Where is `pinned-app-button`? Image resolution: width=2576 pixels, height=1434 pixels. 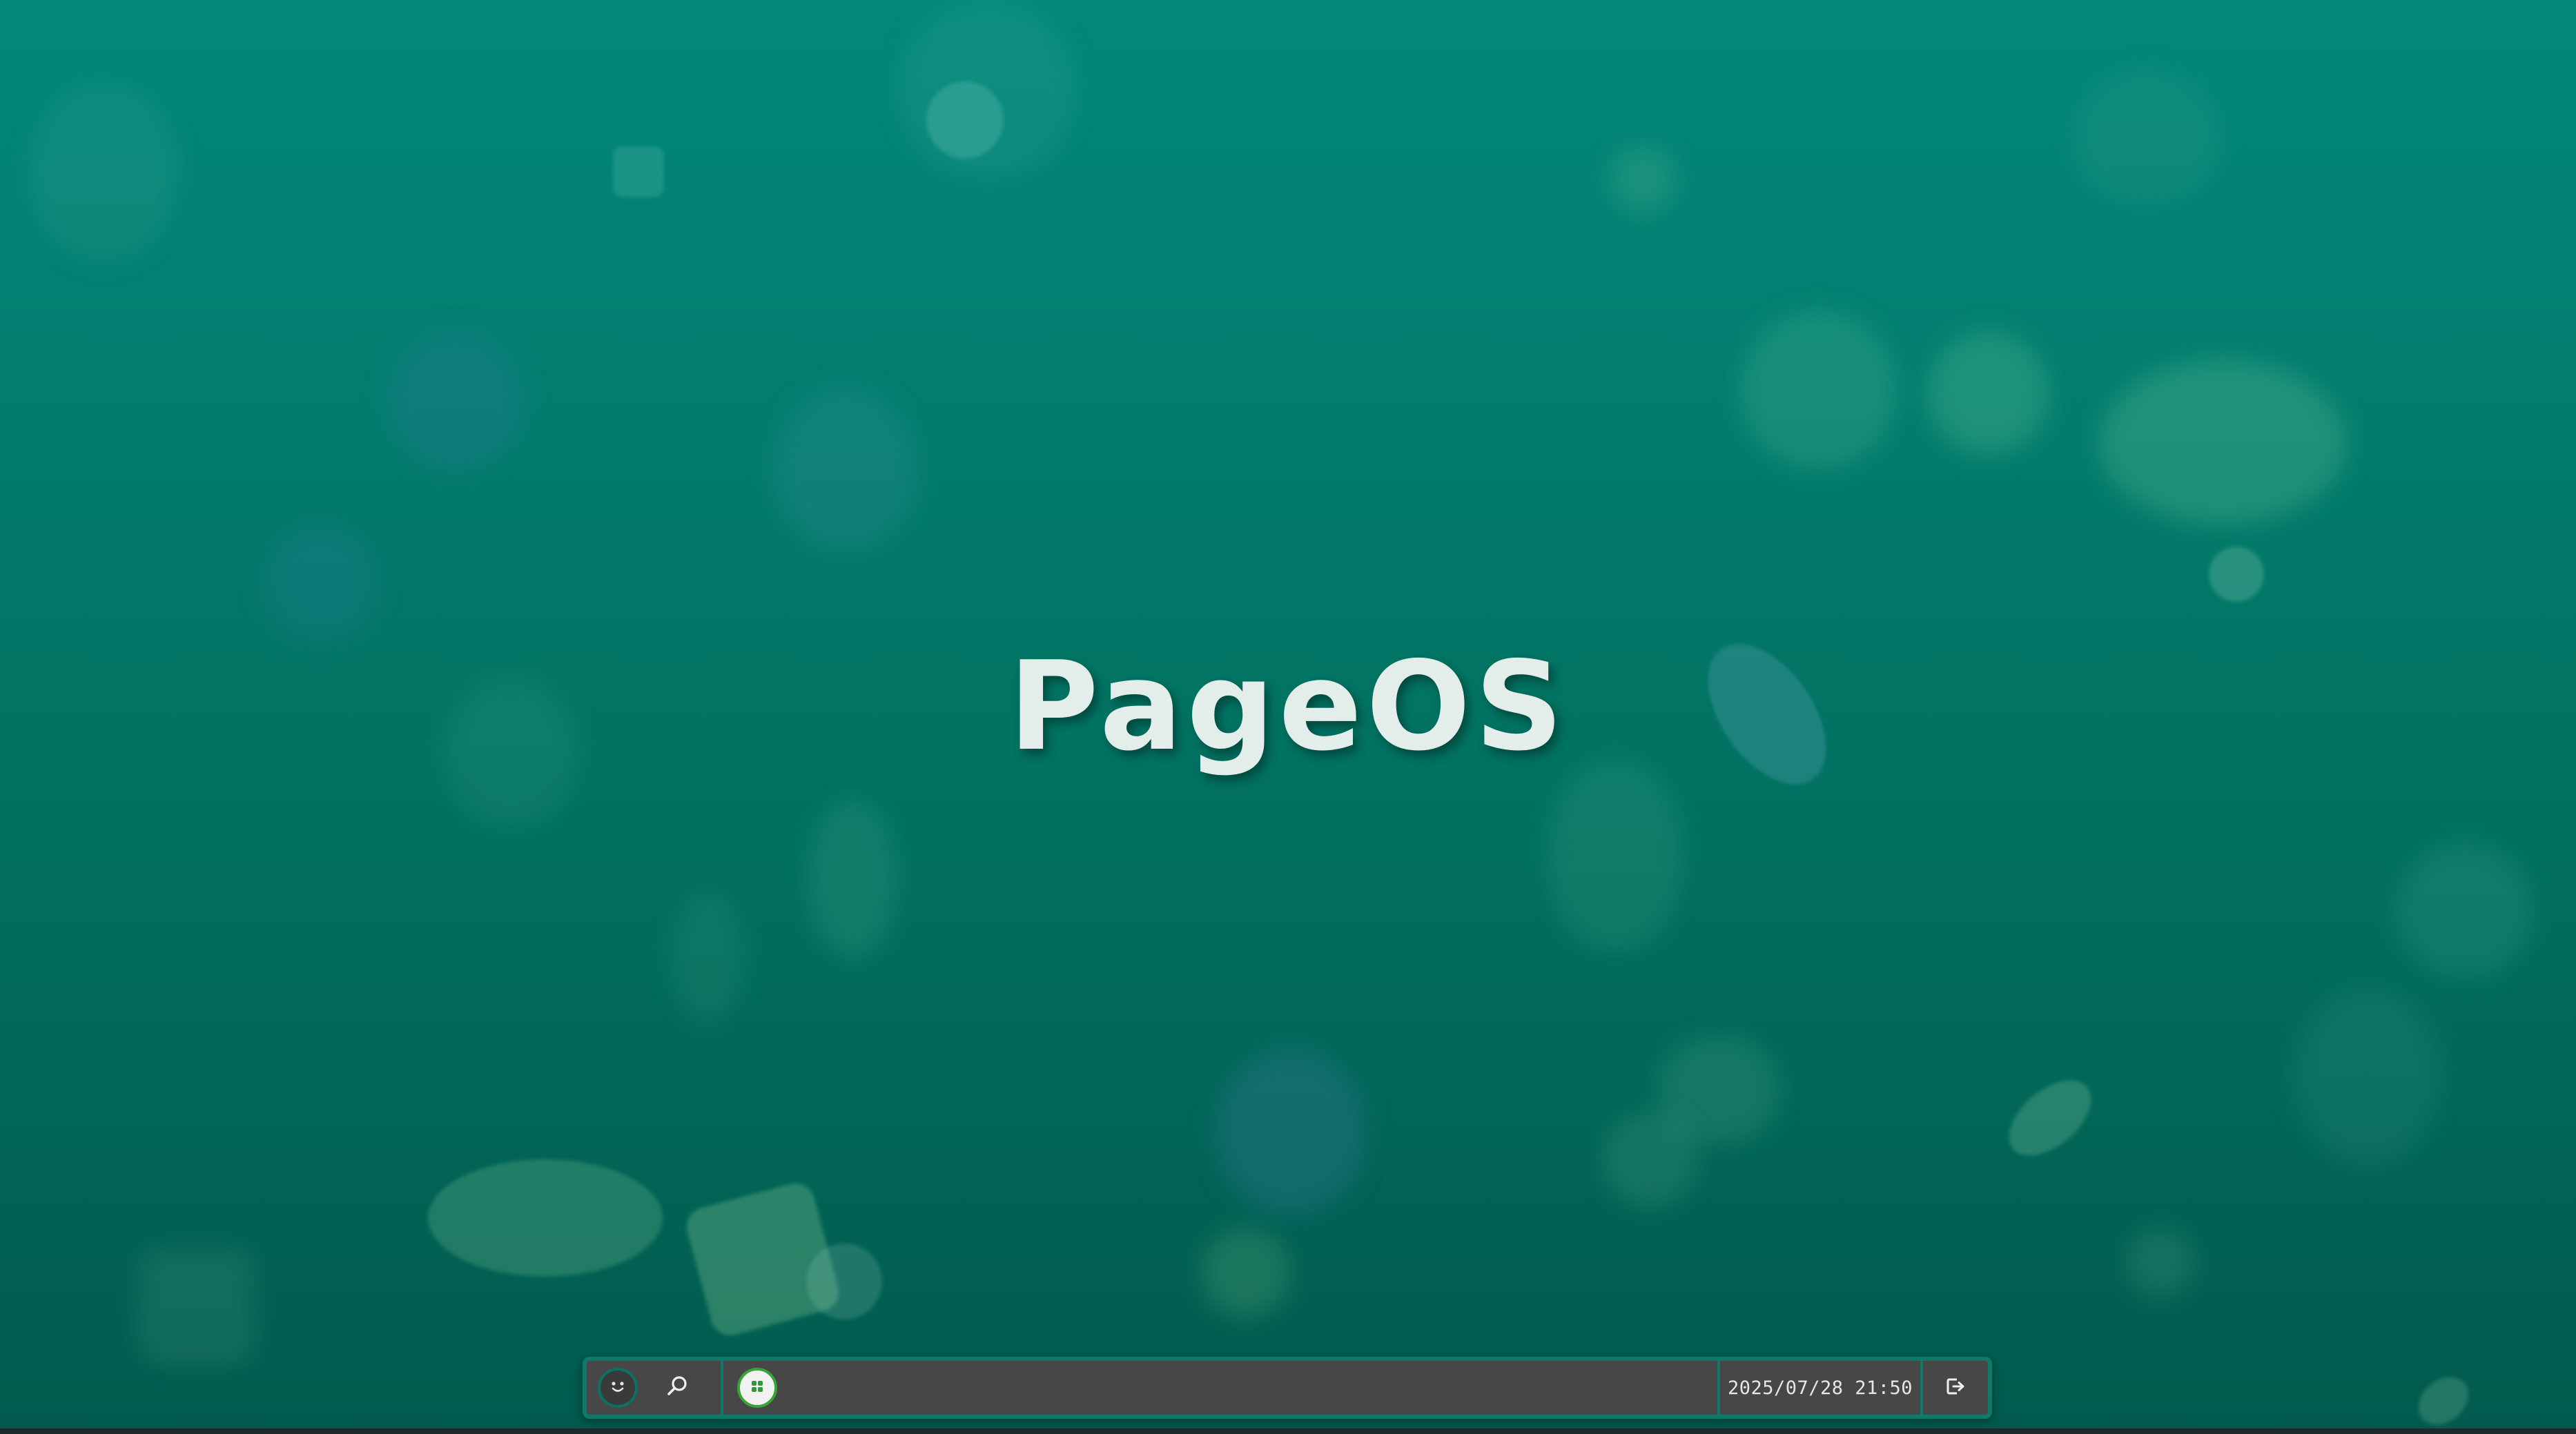
pinned-app-button is located at coordinates (757, 1388).